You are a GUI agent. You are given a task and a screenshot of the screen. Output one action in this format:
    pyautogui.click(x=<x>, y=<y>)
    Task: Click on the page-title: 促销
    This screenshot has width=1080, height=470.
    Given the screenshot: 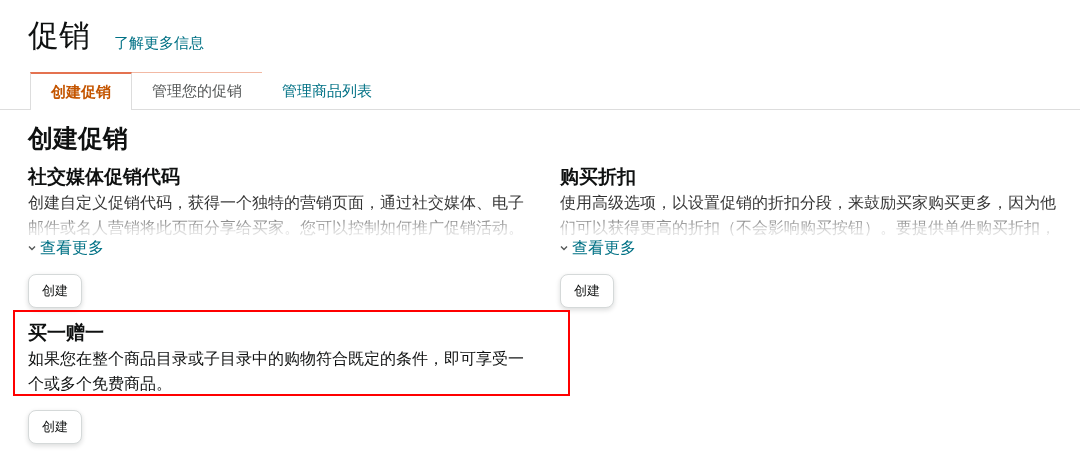 What is the action you would take?
    pyautogui.click(x=59, y=36)
    